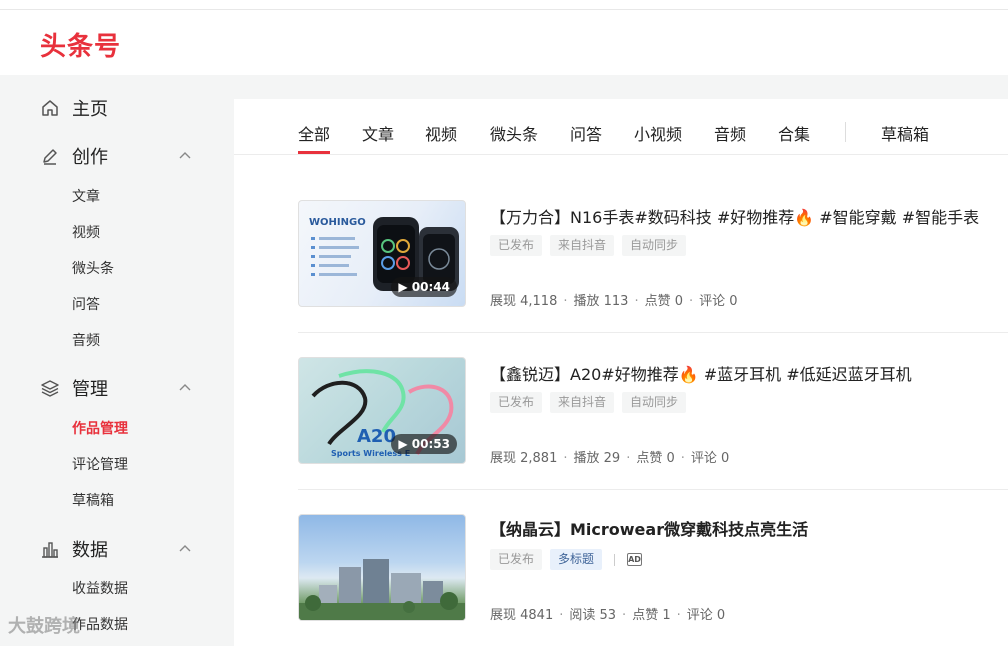 The image size is (1008, 646). I want to click on svg-text: WOHINGO, so click(337, 222).